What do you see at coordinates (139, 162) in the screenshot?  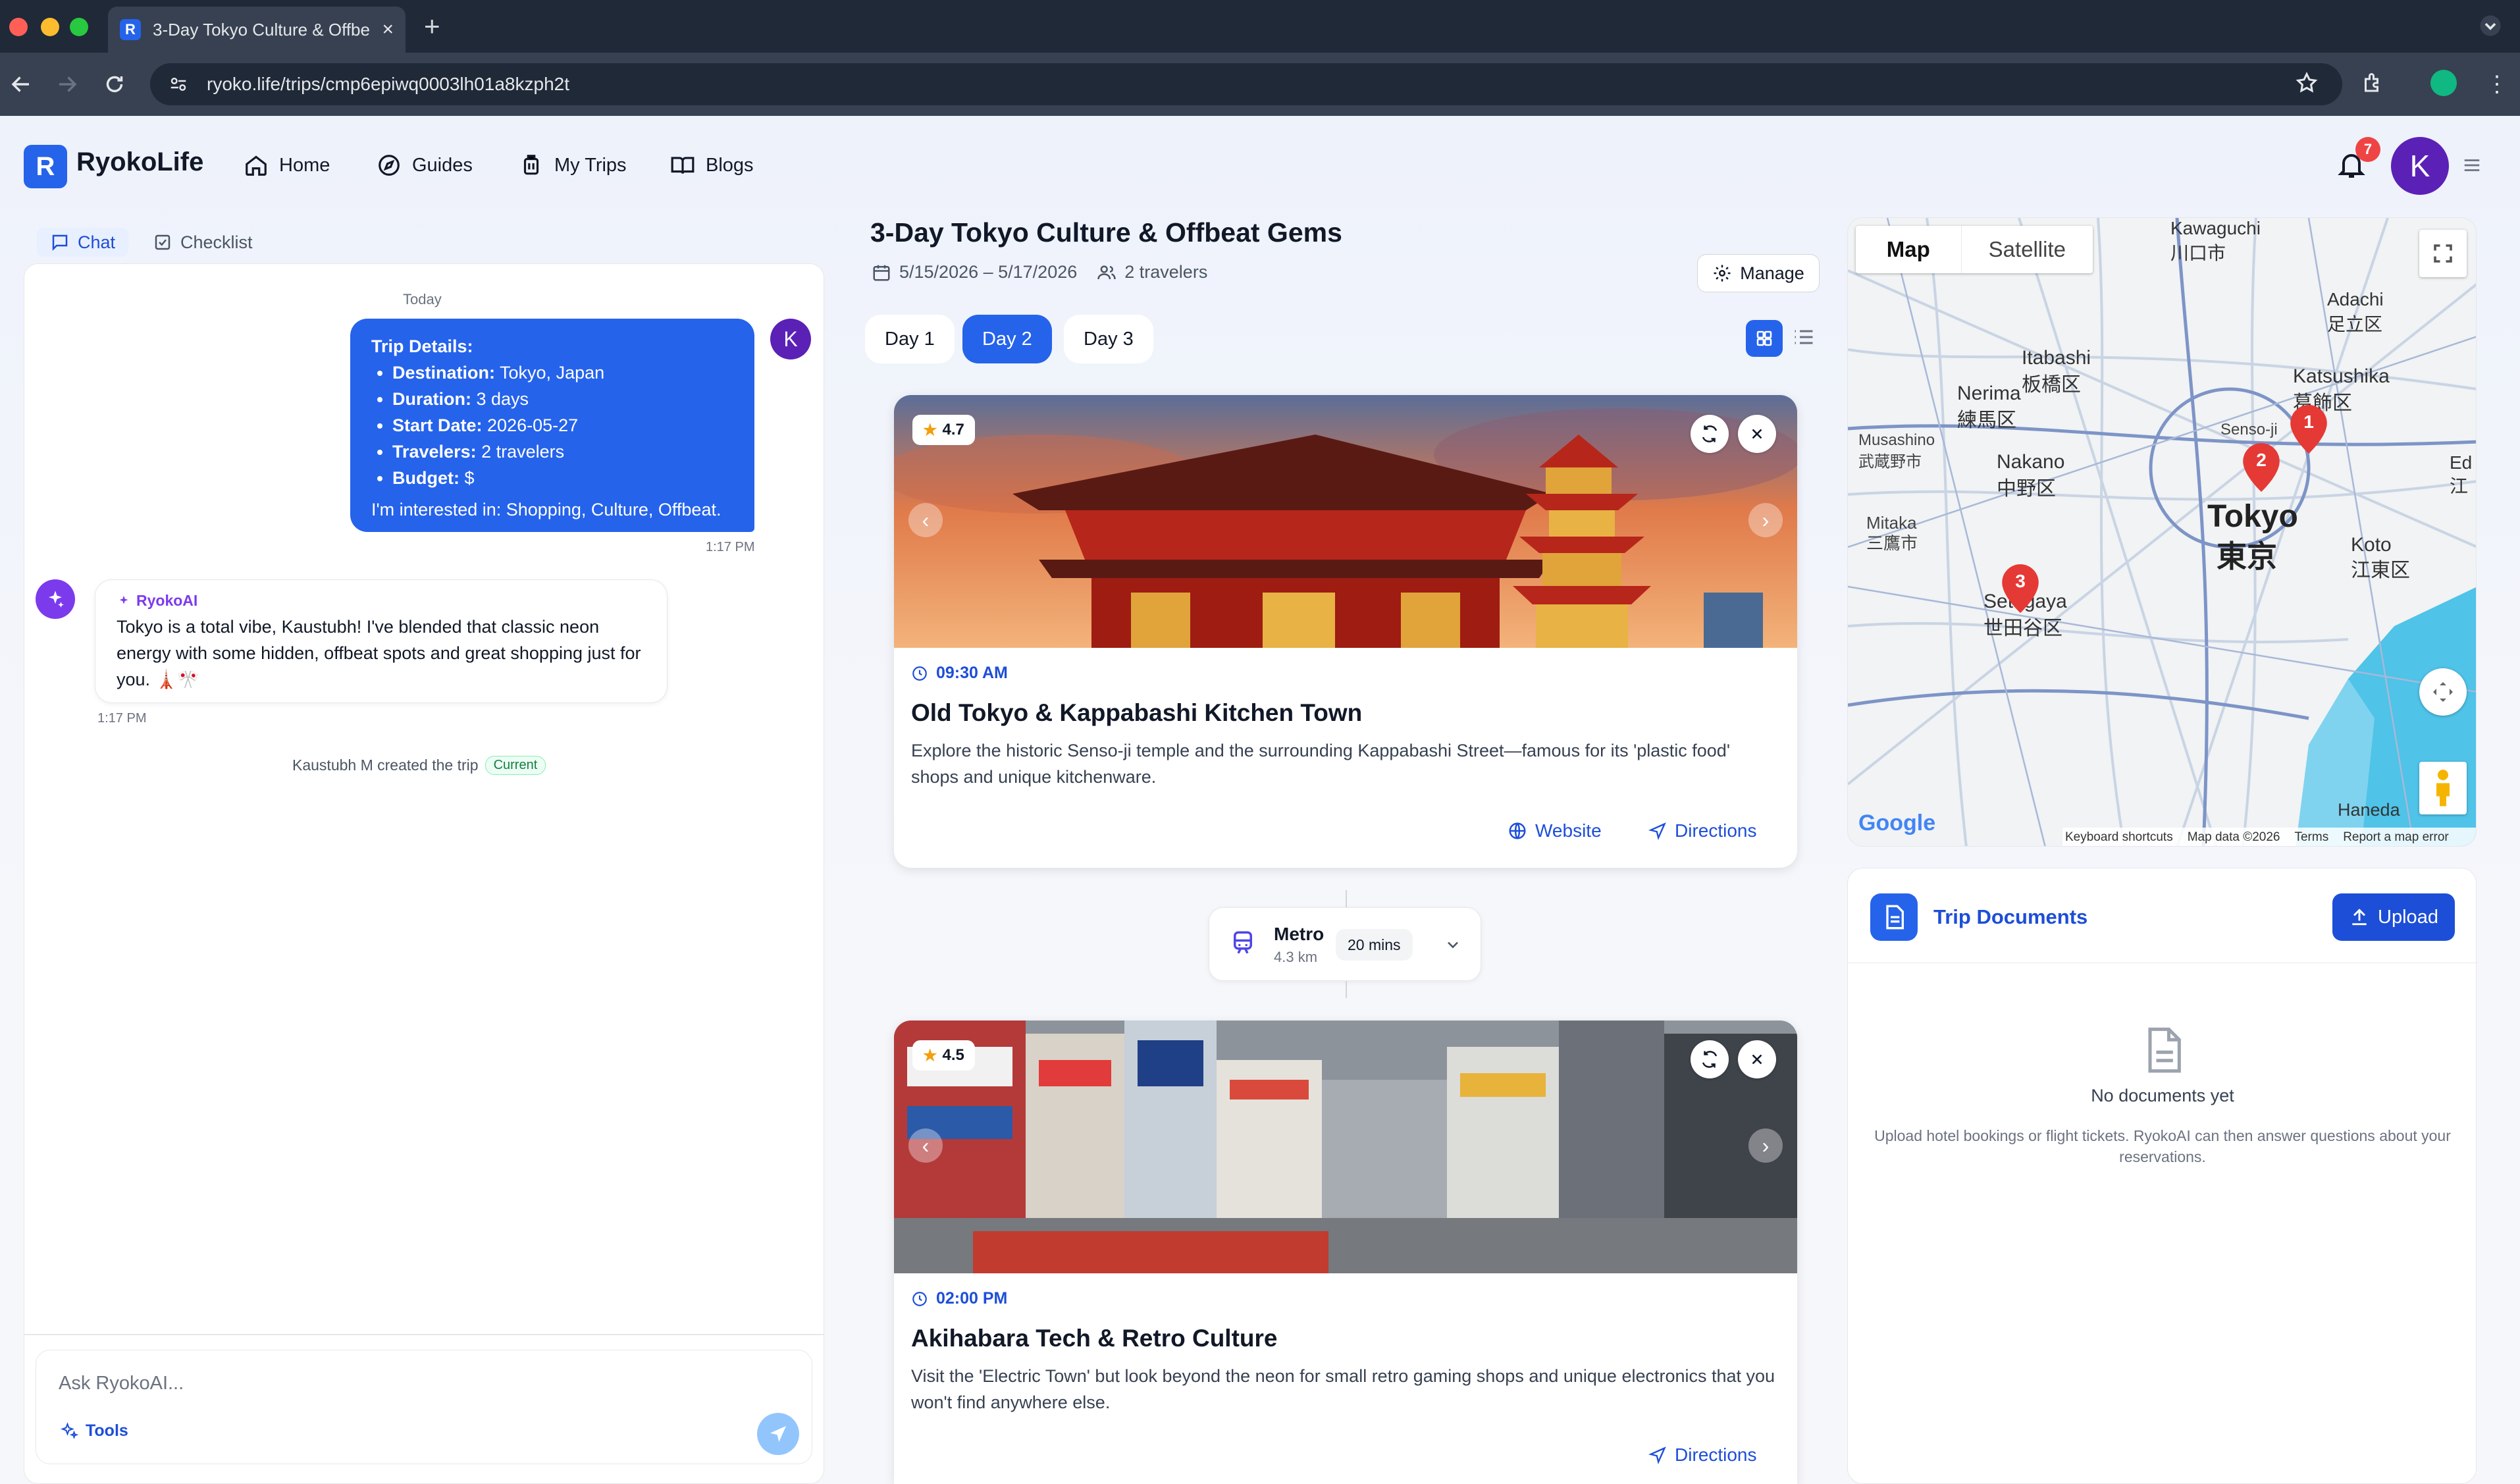 I see `brand-name: RyokoLife` at bounding box center [139, 162].